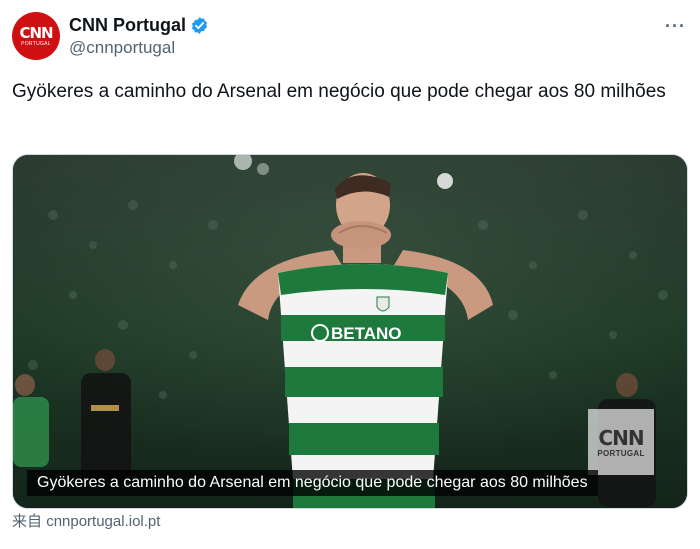  Describe the element at coordinates (675, 26) in the screenshot. I see `more-options-icon: ···` at that location.